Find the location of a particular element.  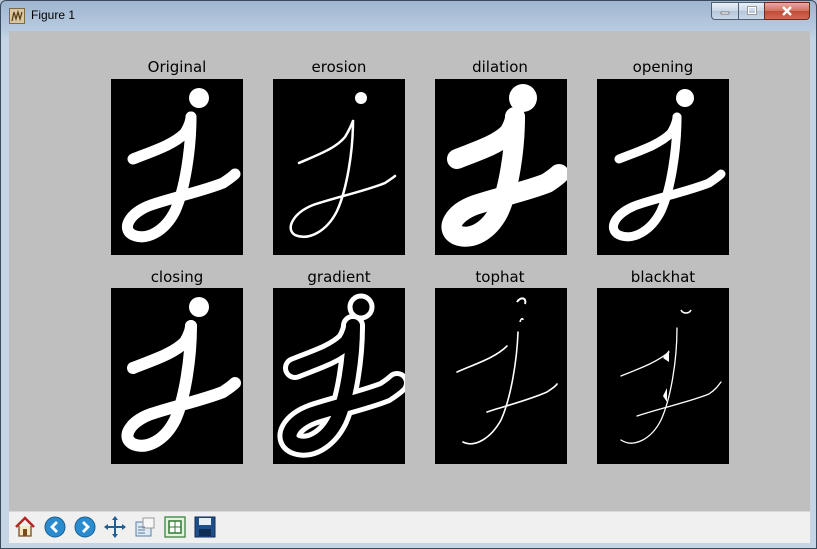

configure-subplots-icon is located at coordinates (175, 527).